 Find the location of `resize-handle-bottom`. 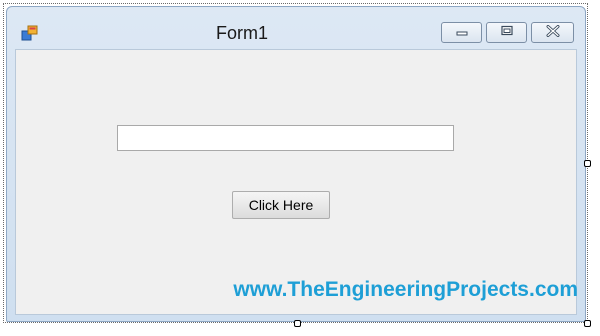

resize-handle-bottom is located at coordinates (297, 323).